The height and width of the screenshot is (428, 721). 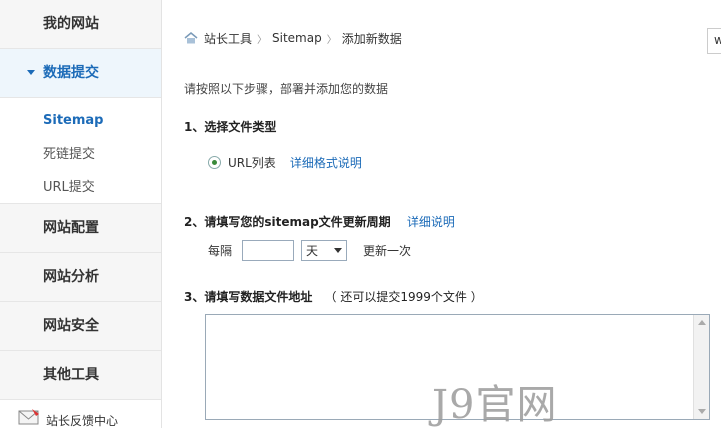 What do you see at coordinates (71, 24) in the screenshot?
I see `sidebar-item-label: 我的网站` at bounding box center [71, 24].